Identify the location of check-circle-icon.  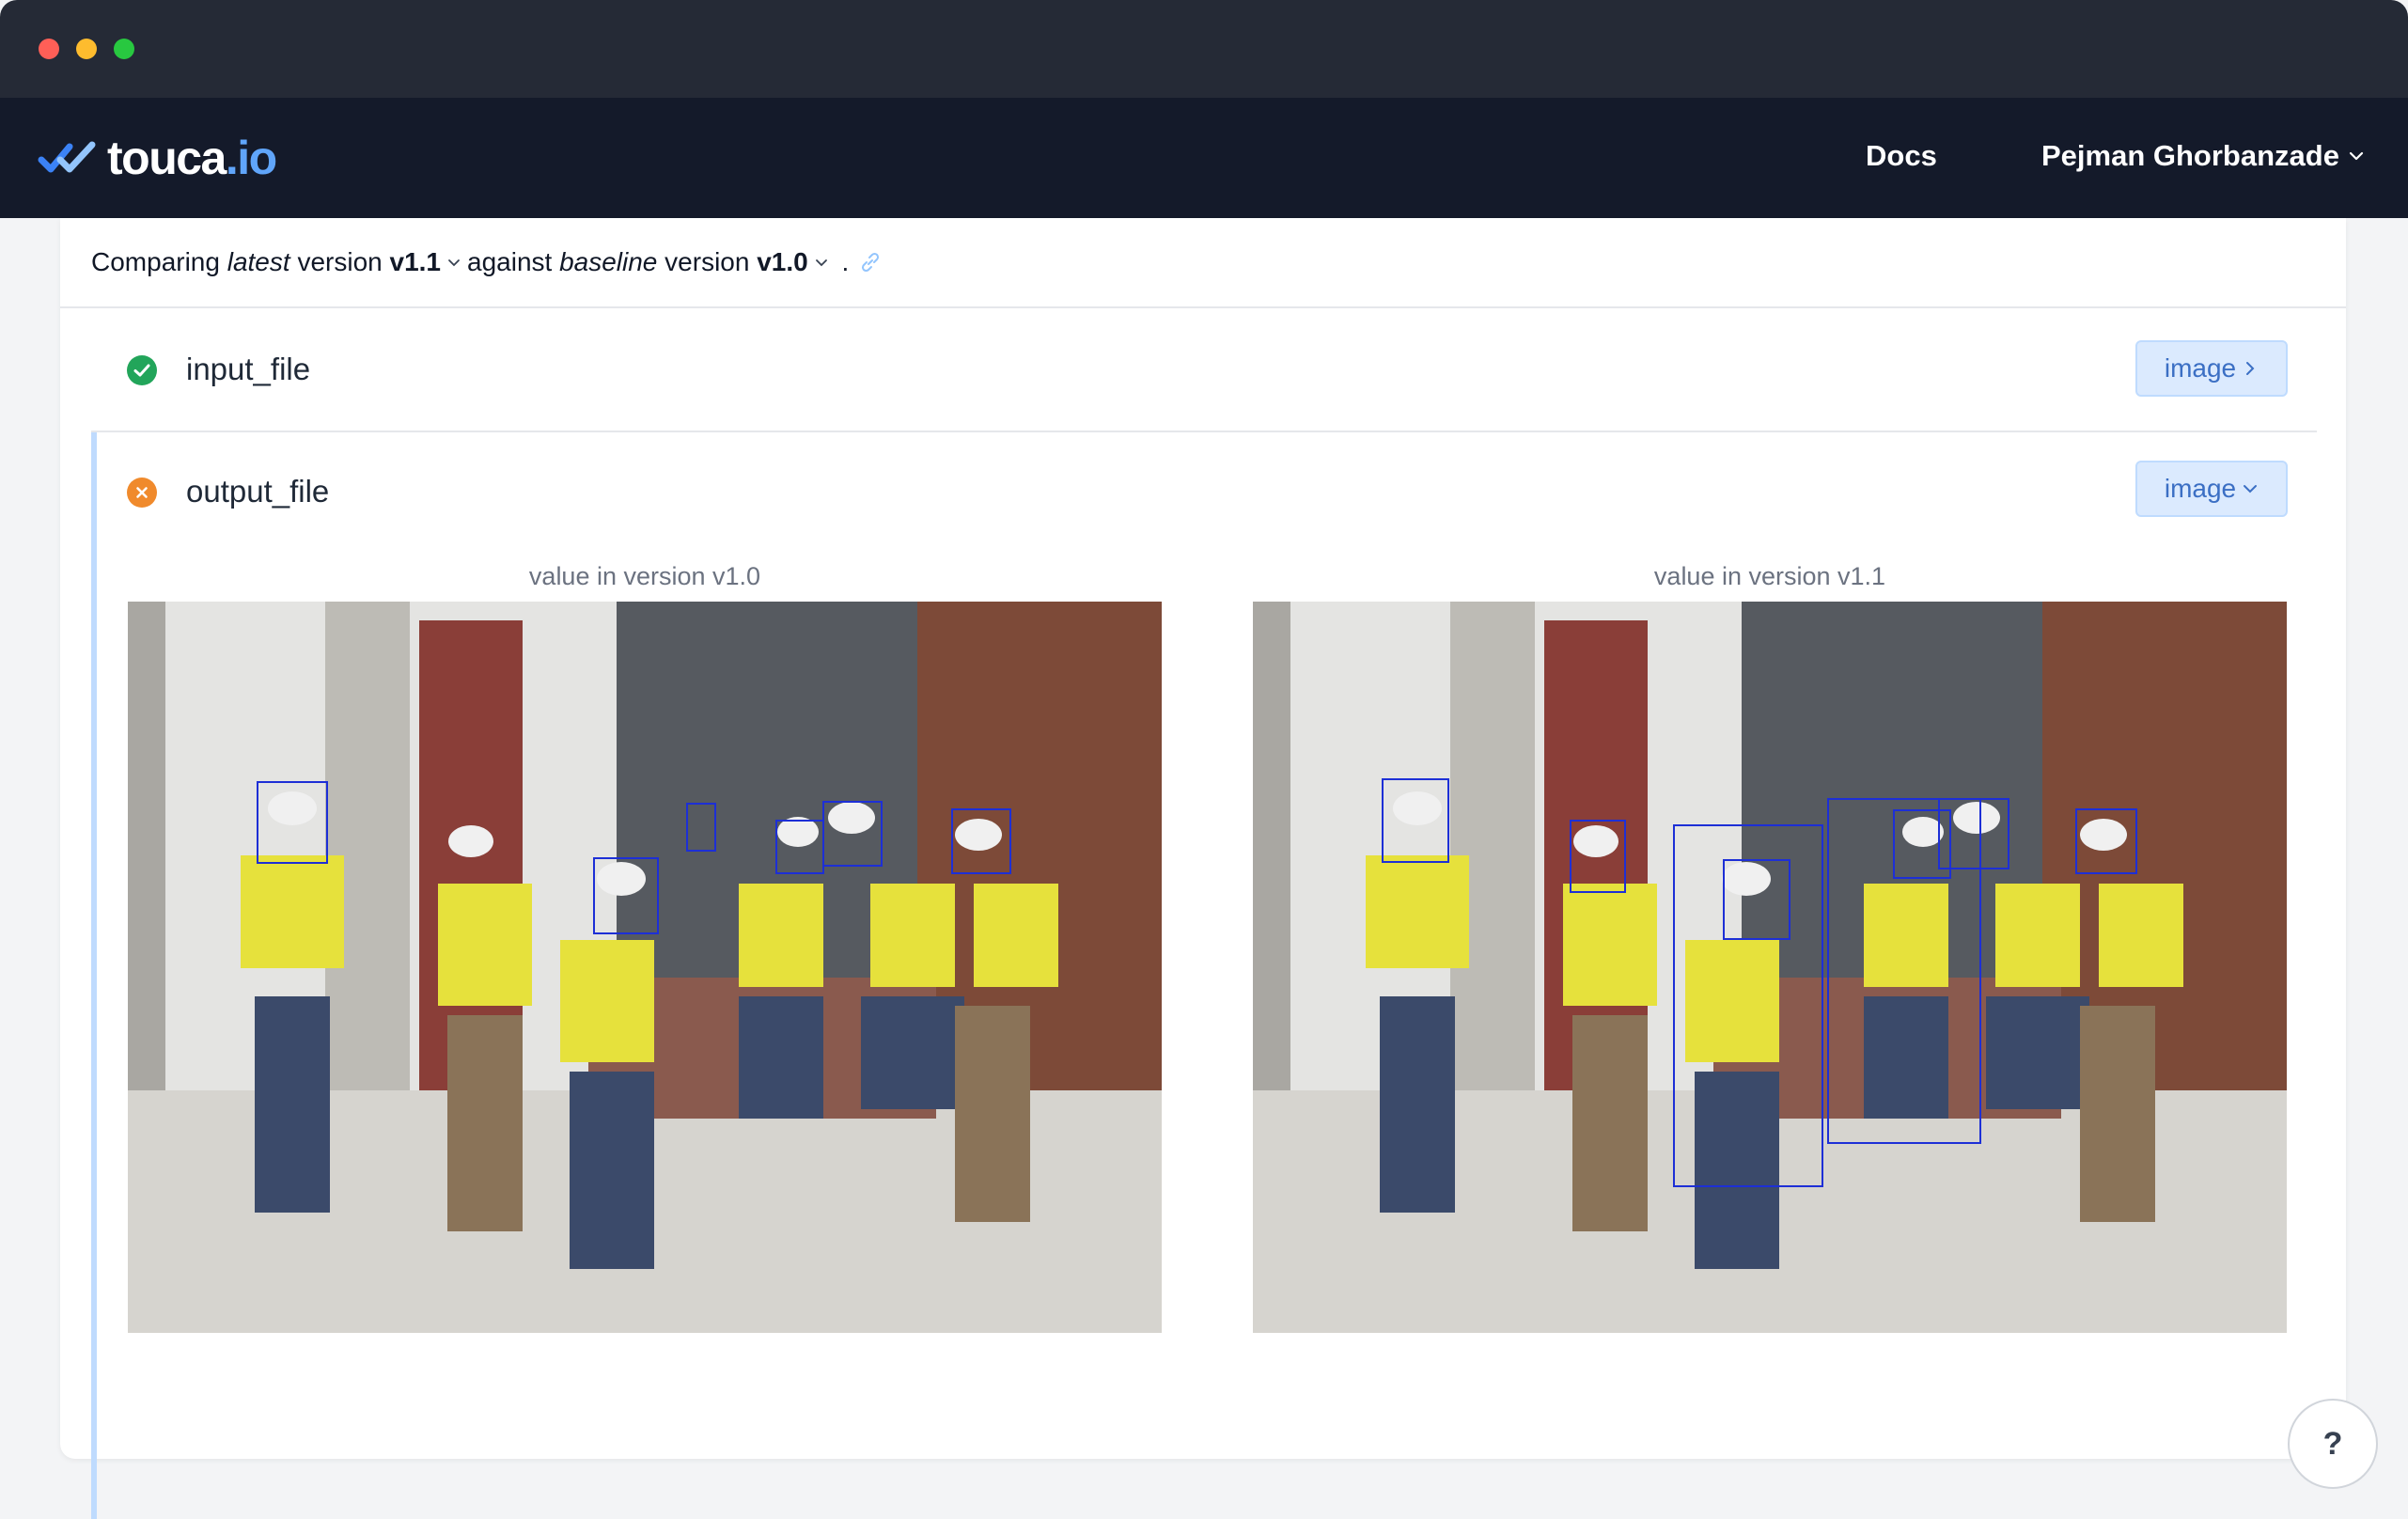
(142, 370).